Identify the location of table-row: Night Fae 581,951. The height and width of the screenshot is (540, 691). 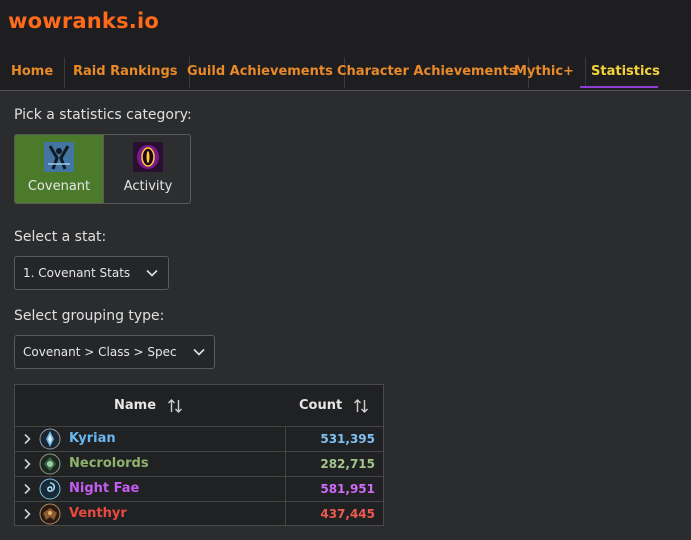
(199, 489).